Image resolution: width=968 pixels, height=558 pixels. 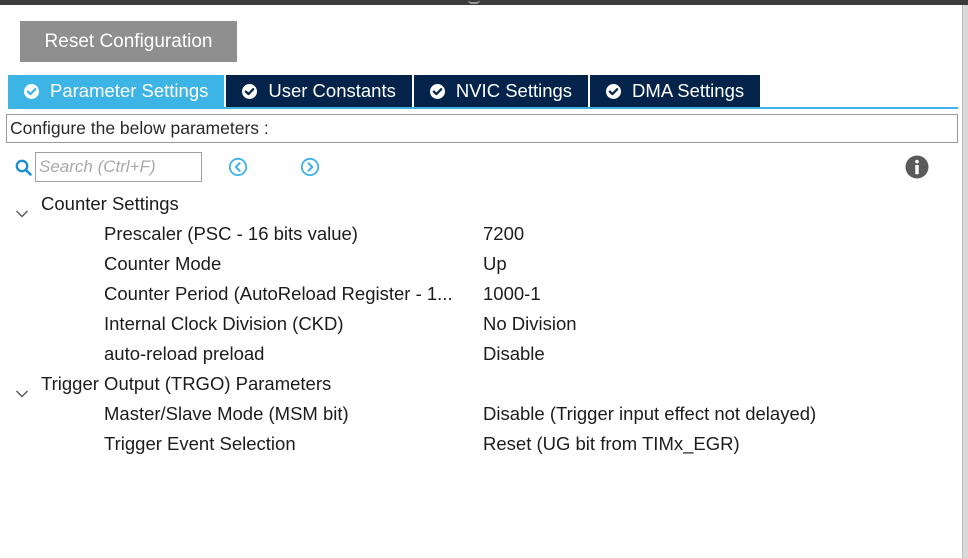 I want to click on tab-label: User Constants, so click(x=332, y=90).